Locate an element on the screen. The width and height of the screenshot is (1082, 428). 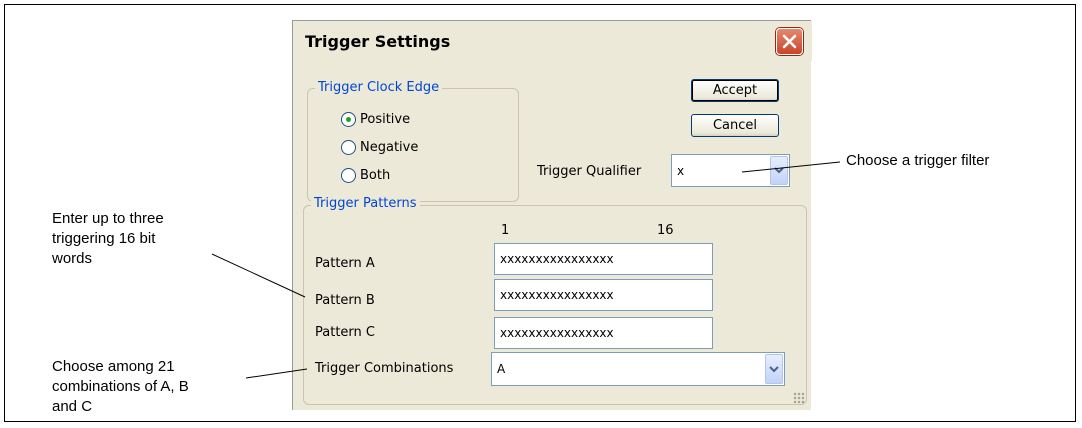
callout-line-filter is located at coordinates (791, 167).